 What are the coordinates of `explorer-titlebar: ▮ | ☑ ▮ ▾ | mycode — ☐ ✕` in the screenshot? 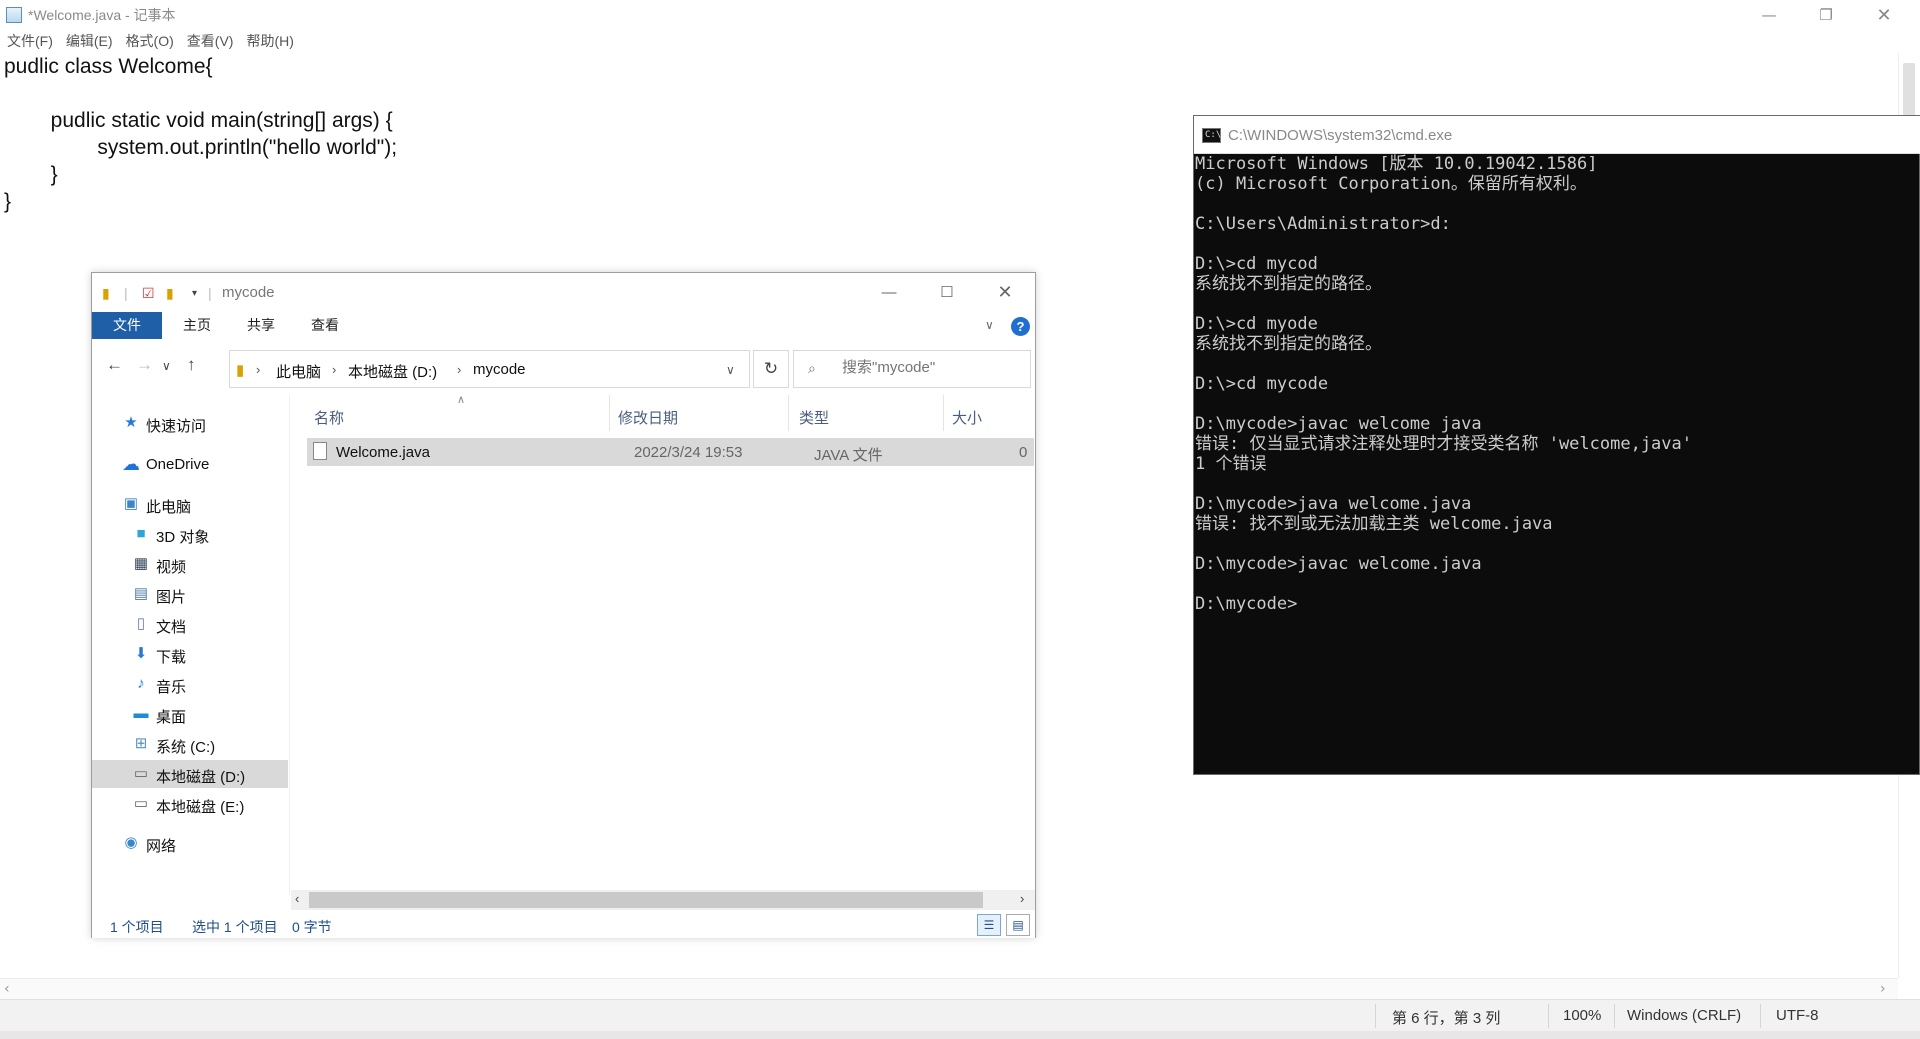 It's located at (563, 292).